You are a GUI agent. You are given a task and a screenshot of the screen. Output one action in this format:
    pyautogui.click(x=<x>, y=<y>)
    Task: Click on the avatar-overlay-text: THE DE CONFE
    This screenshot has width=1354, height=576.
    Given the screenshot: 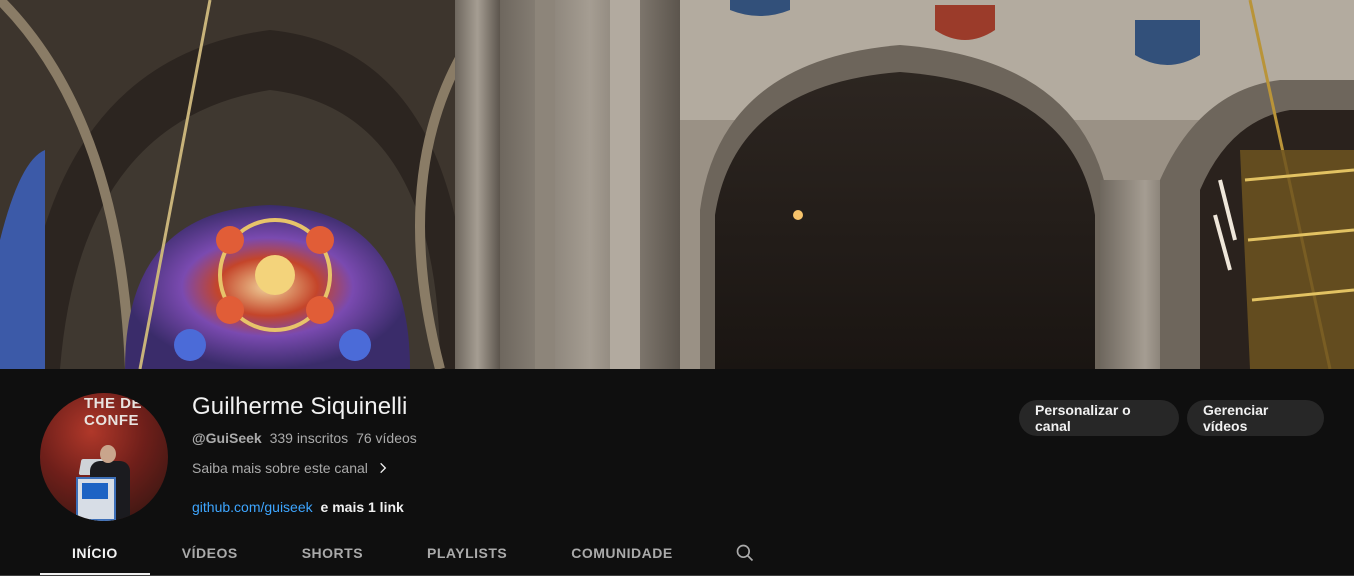 What is the action you would take?
    pyautogui.click(x=113, y=412)
    